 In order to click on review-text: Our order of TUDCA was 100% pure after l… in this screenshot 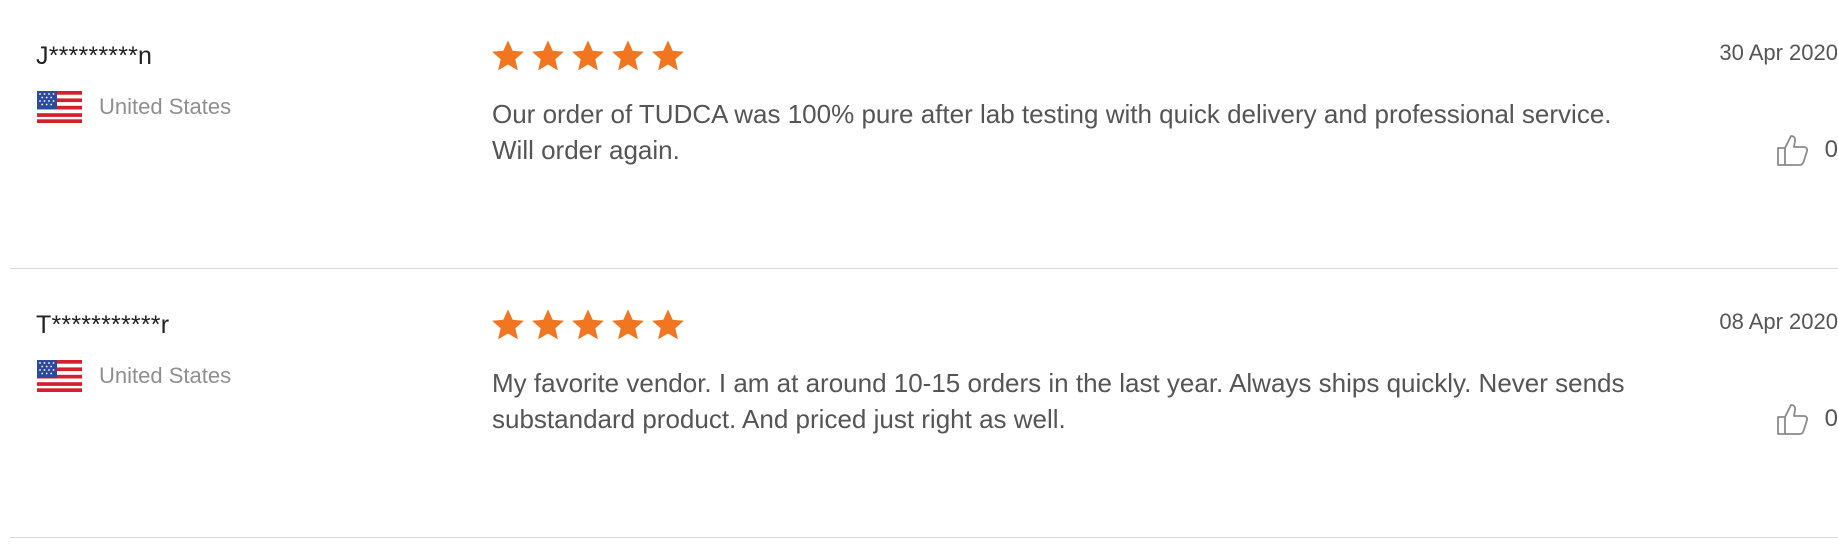, I will do `click(1052, 132)`.